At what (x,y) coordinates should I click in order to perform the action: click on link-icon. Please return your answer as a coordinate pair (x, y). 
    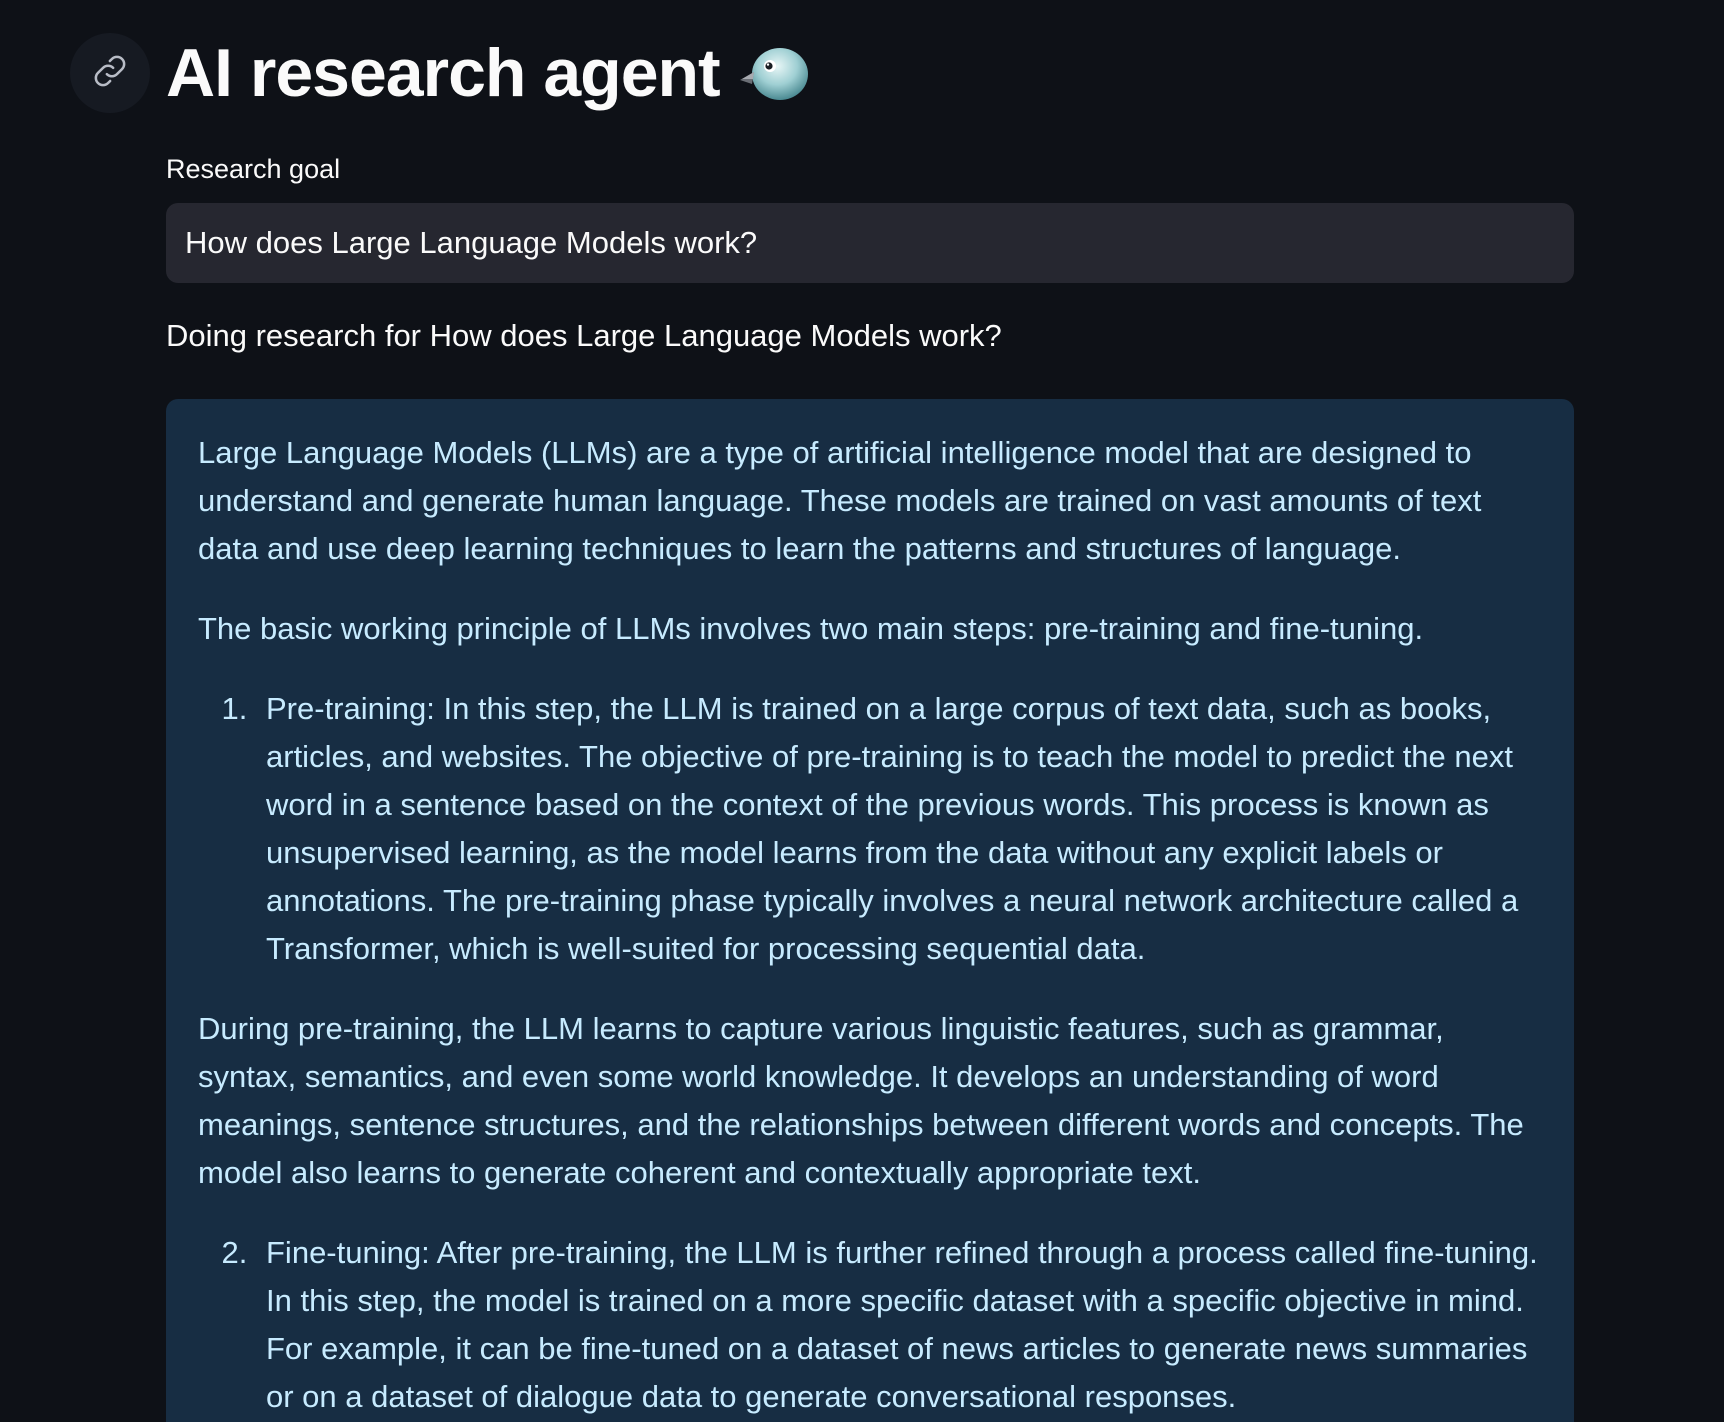
    Looking at the image, I should click on (110, 73).